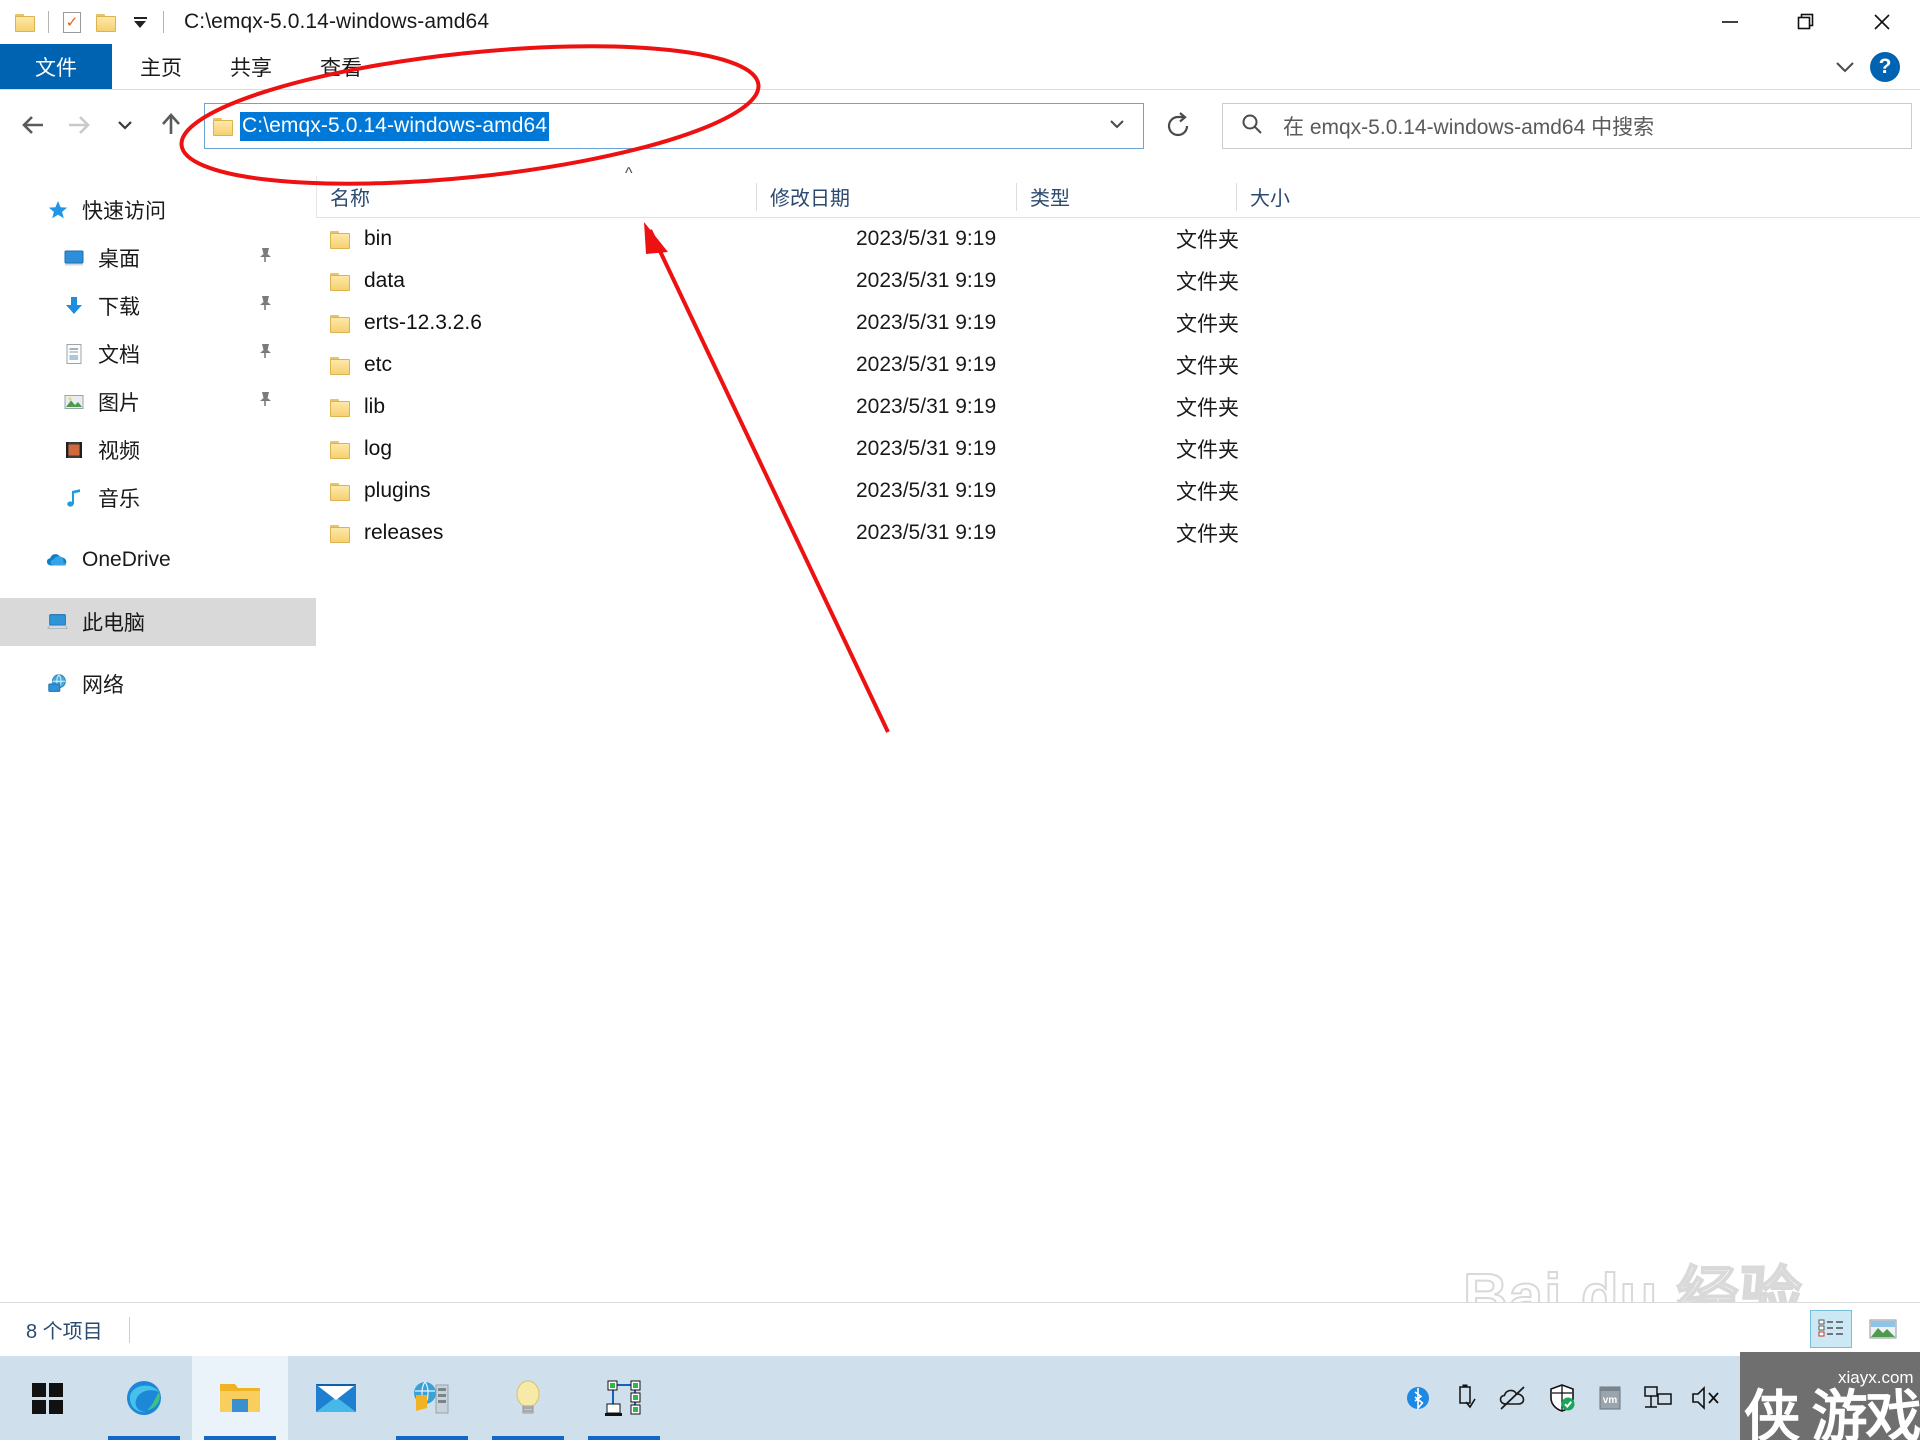 The width and height of the screenshot is (1920, 1440). What do you see at coordinates (1336, 197) in the screenshot?
I see `column-header-size: 大小` at bounding box center [1336, 197].